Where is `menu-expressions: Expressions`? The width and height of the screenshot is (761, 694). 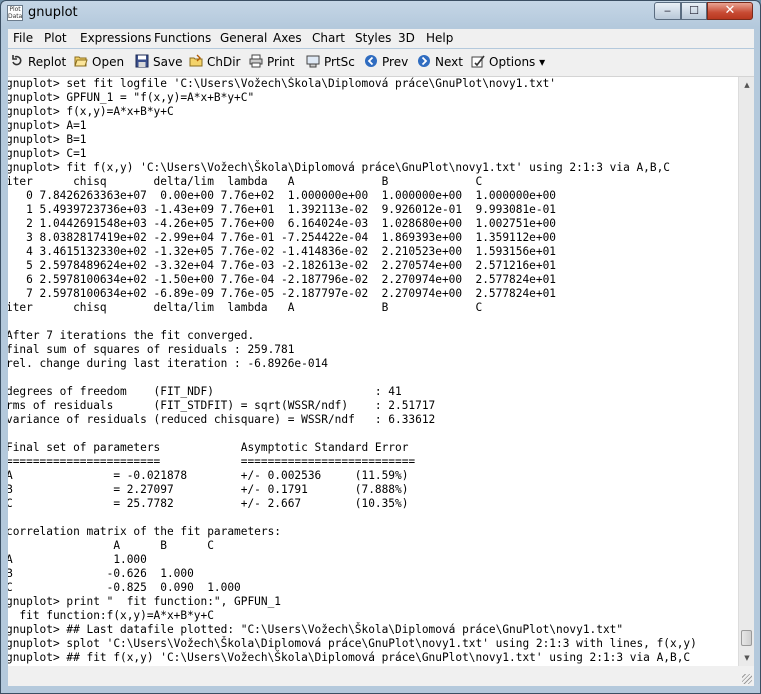 menu-expressions: Expressions is located at coordinates (115, 38).